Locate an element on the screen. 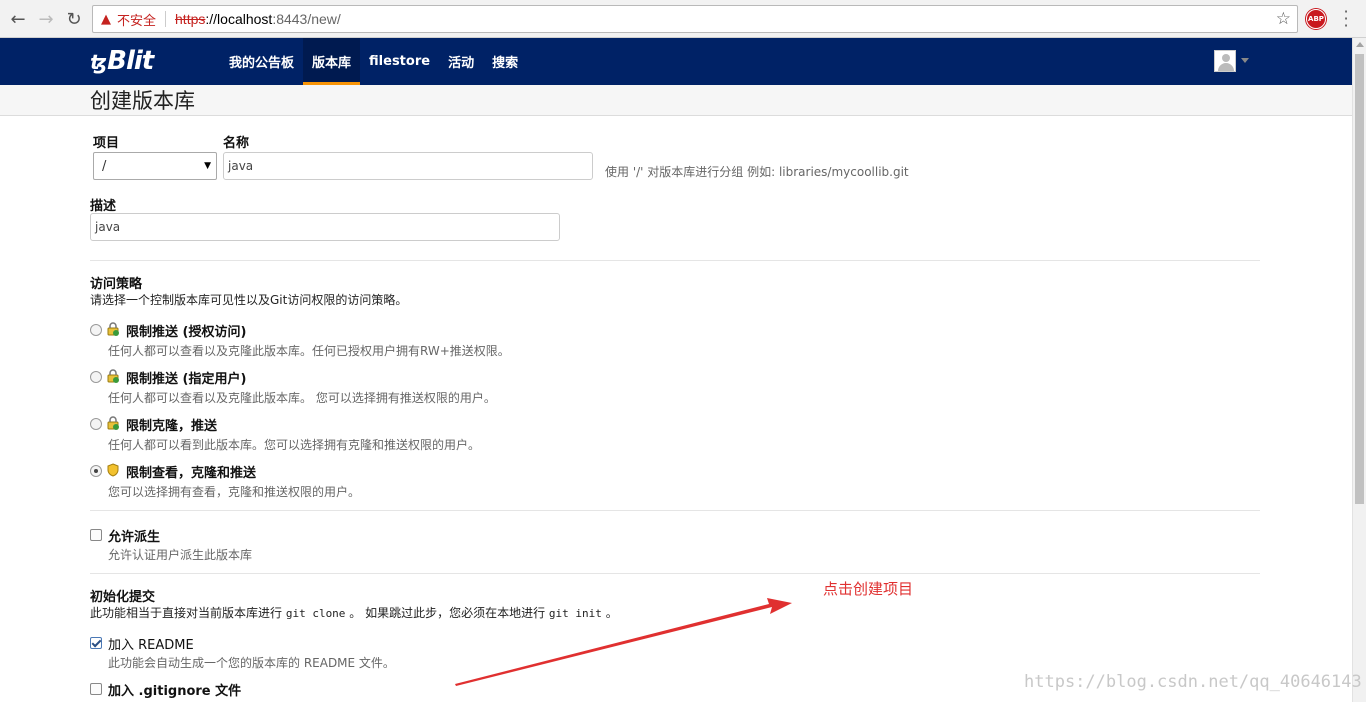 The image size is (1366, 702). watermark: https://blog.csdn.net/qq_40646143 is located at coordinates (1193, 682).